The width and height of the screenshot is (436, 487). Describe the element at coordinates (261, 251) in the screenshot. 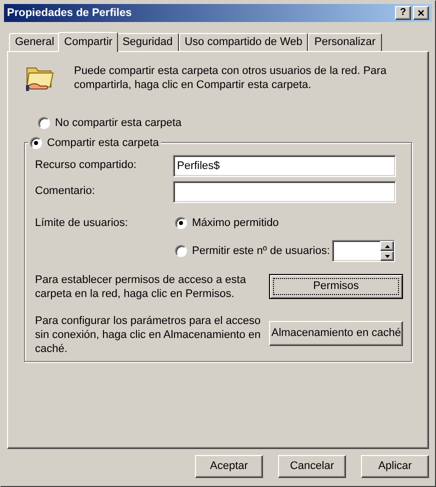

I see `radio-label: Permitir este nº de usuarios:` at that location.